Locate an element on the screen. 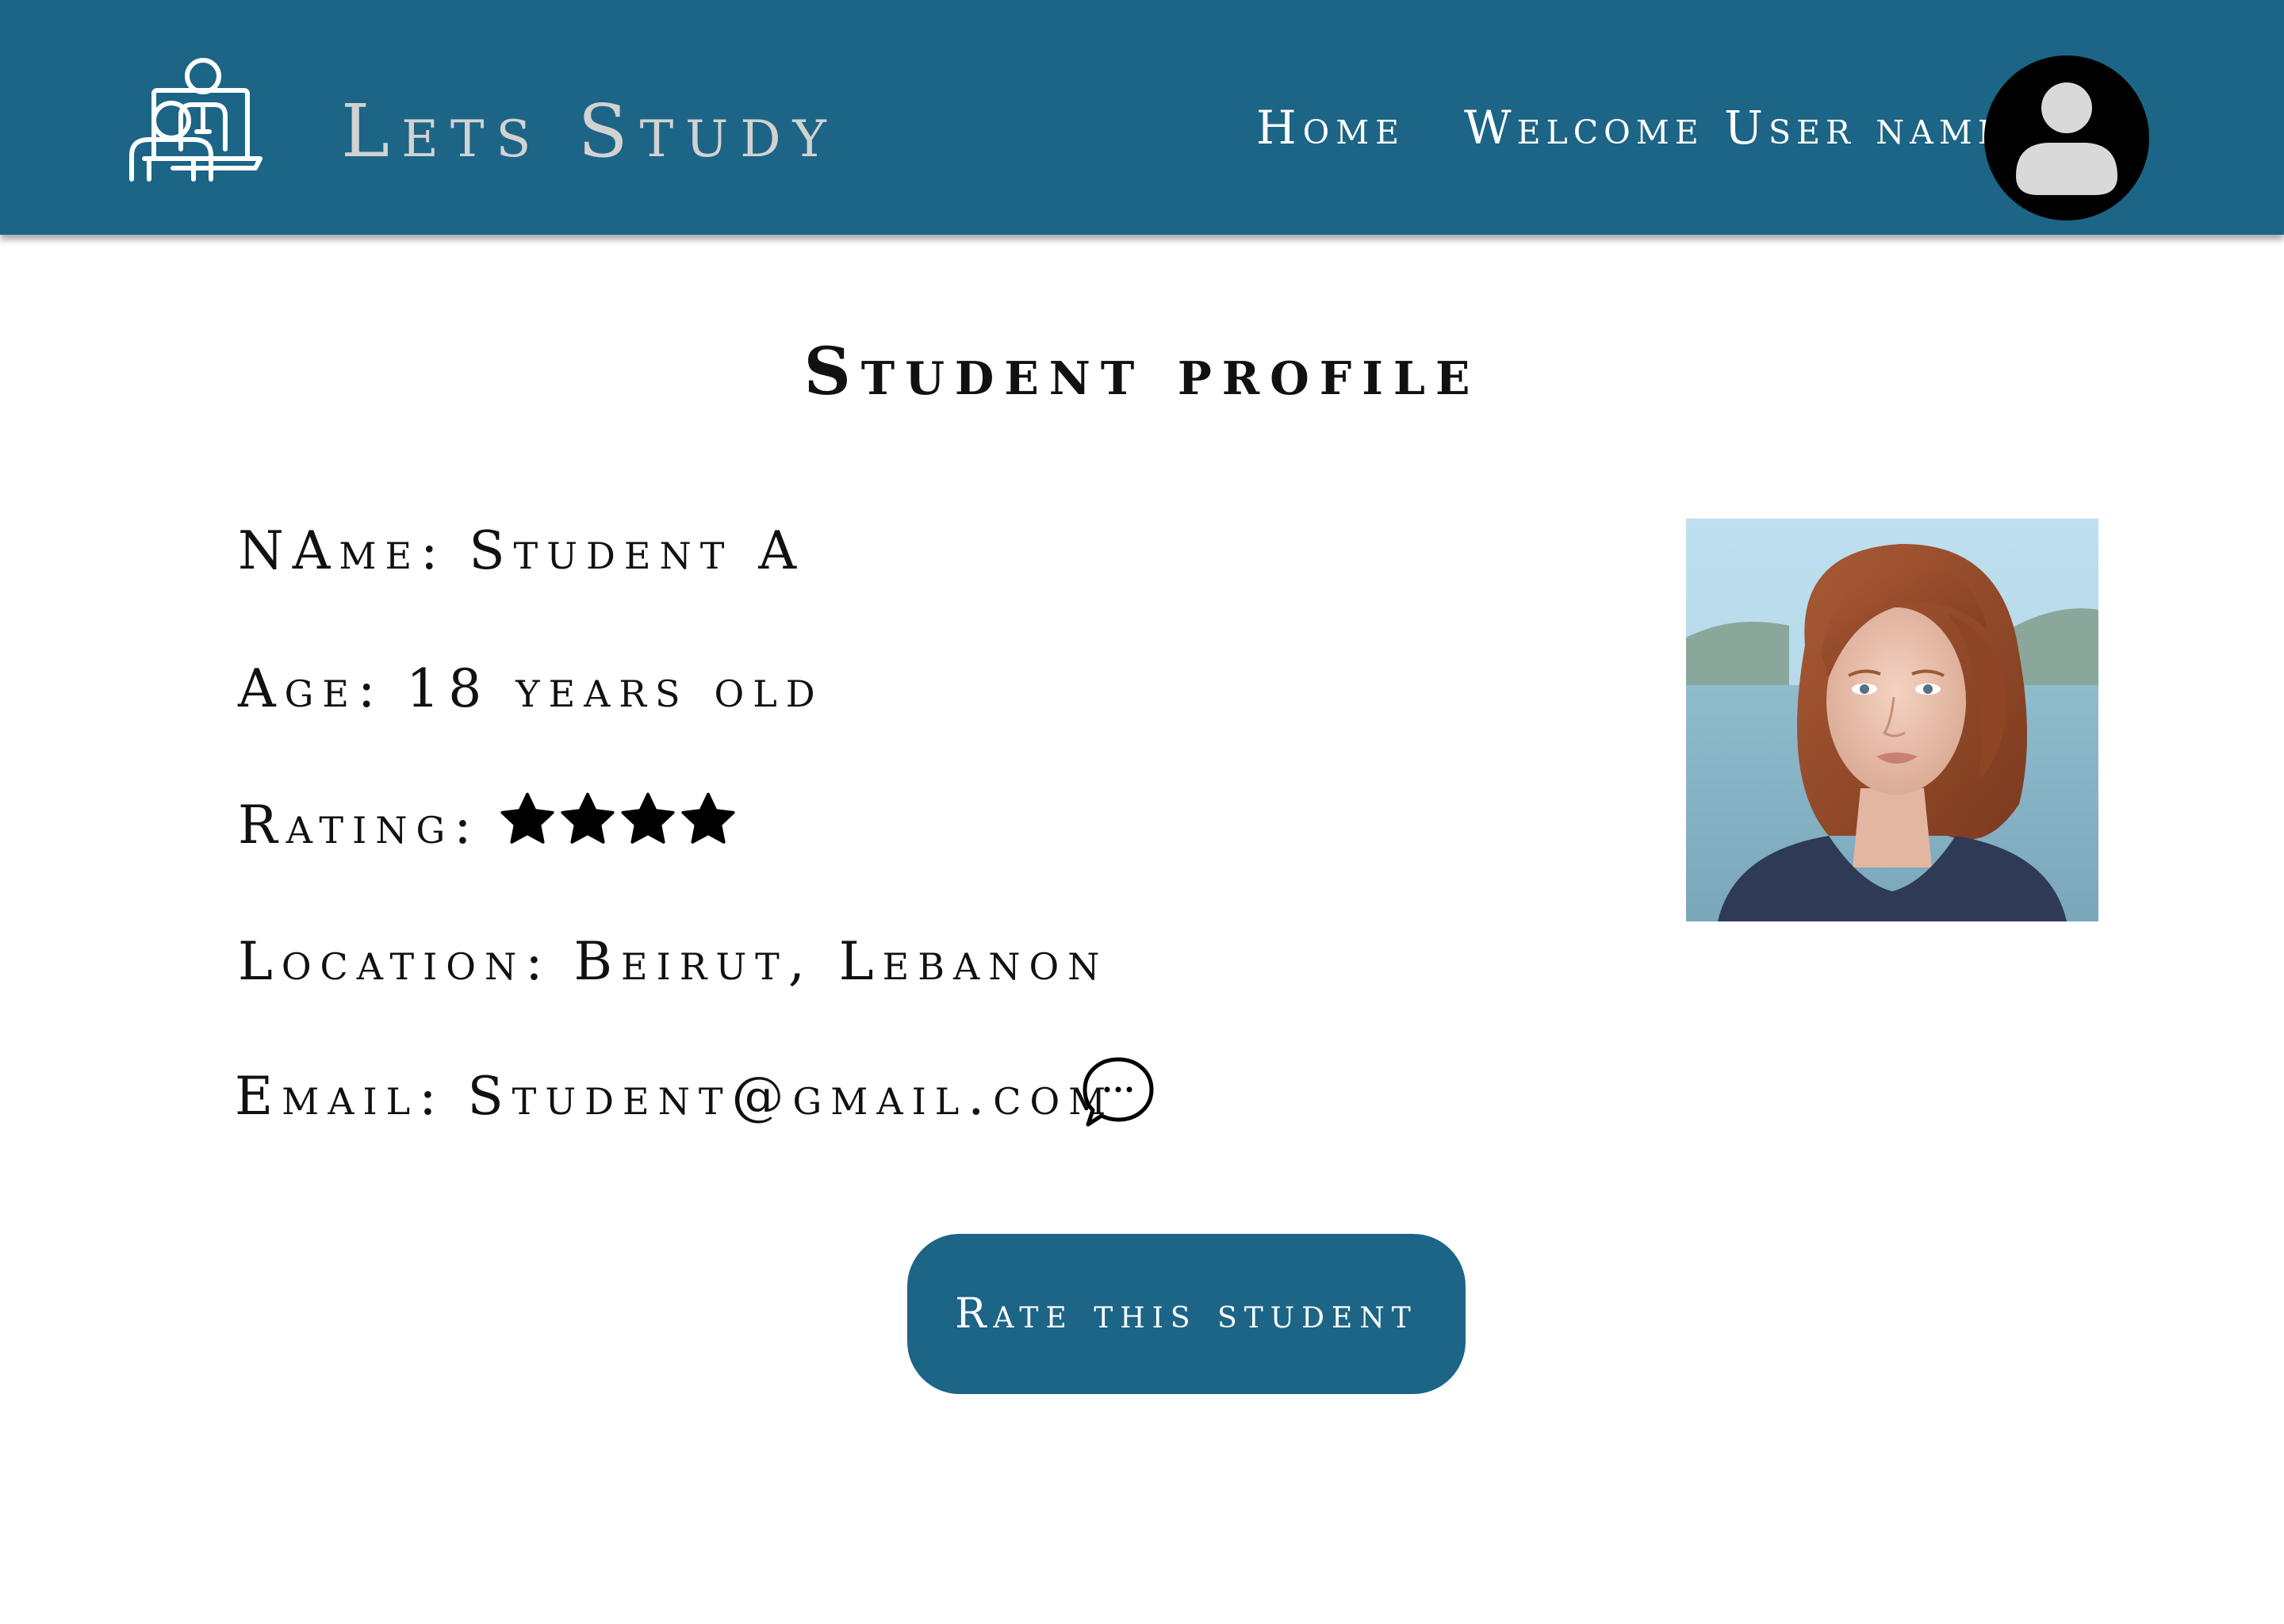 Image resolution: width=2284 pixels, height=1624 pixels. rating-label: Rating: is located at coordinates (359, 825).